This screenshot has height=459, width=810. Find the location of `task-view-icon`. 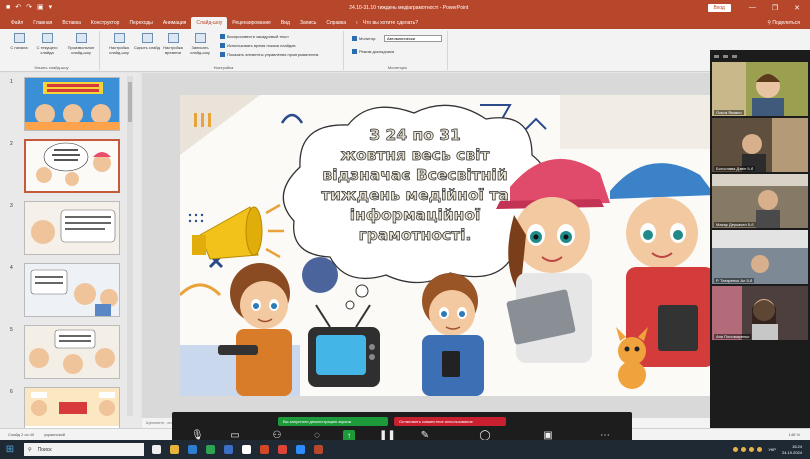

task-view-icon is located at coordinates (156, 449).